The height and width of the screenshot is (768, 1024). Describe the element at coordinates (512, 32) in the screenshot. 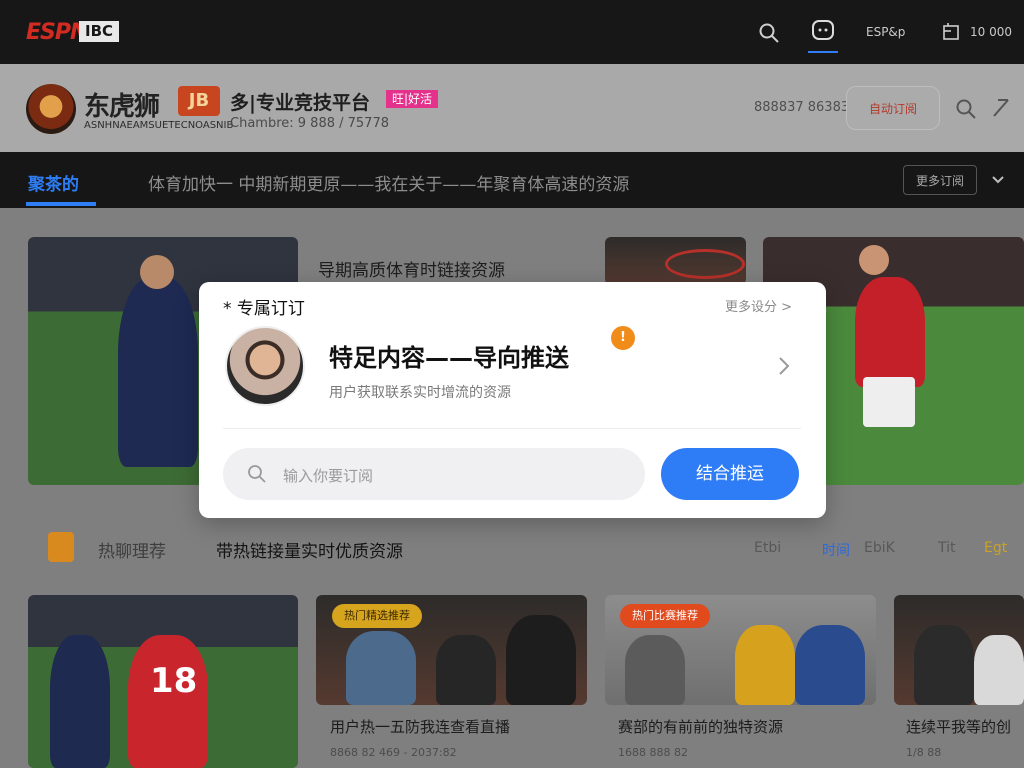

I see `top-bar: ESPN IBC ESP&p 10 000` at that location.